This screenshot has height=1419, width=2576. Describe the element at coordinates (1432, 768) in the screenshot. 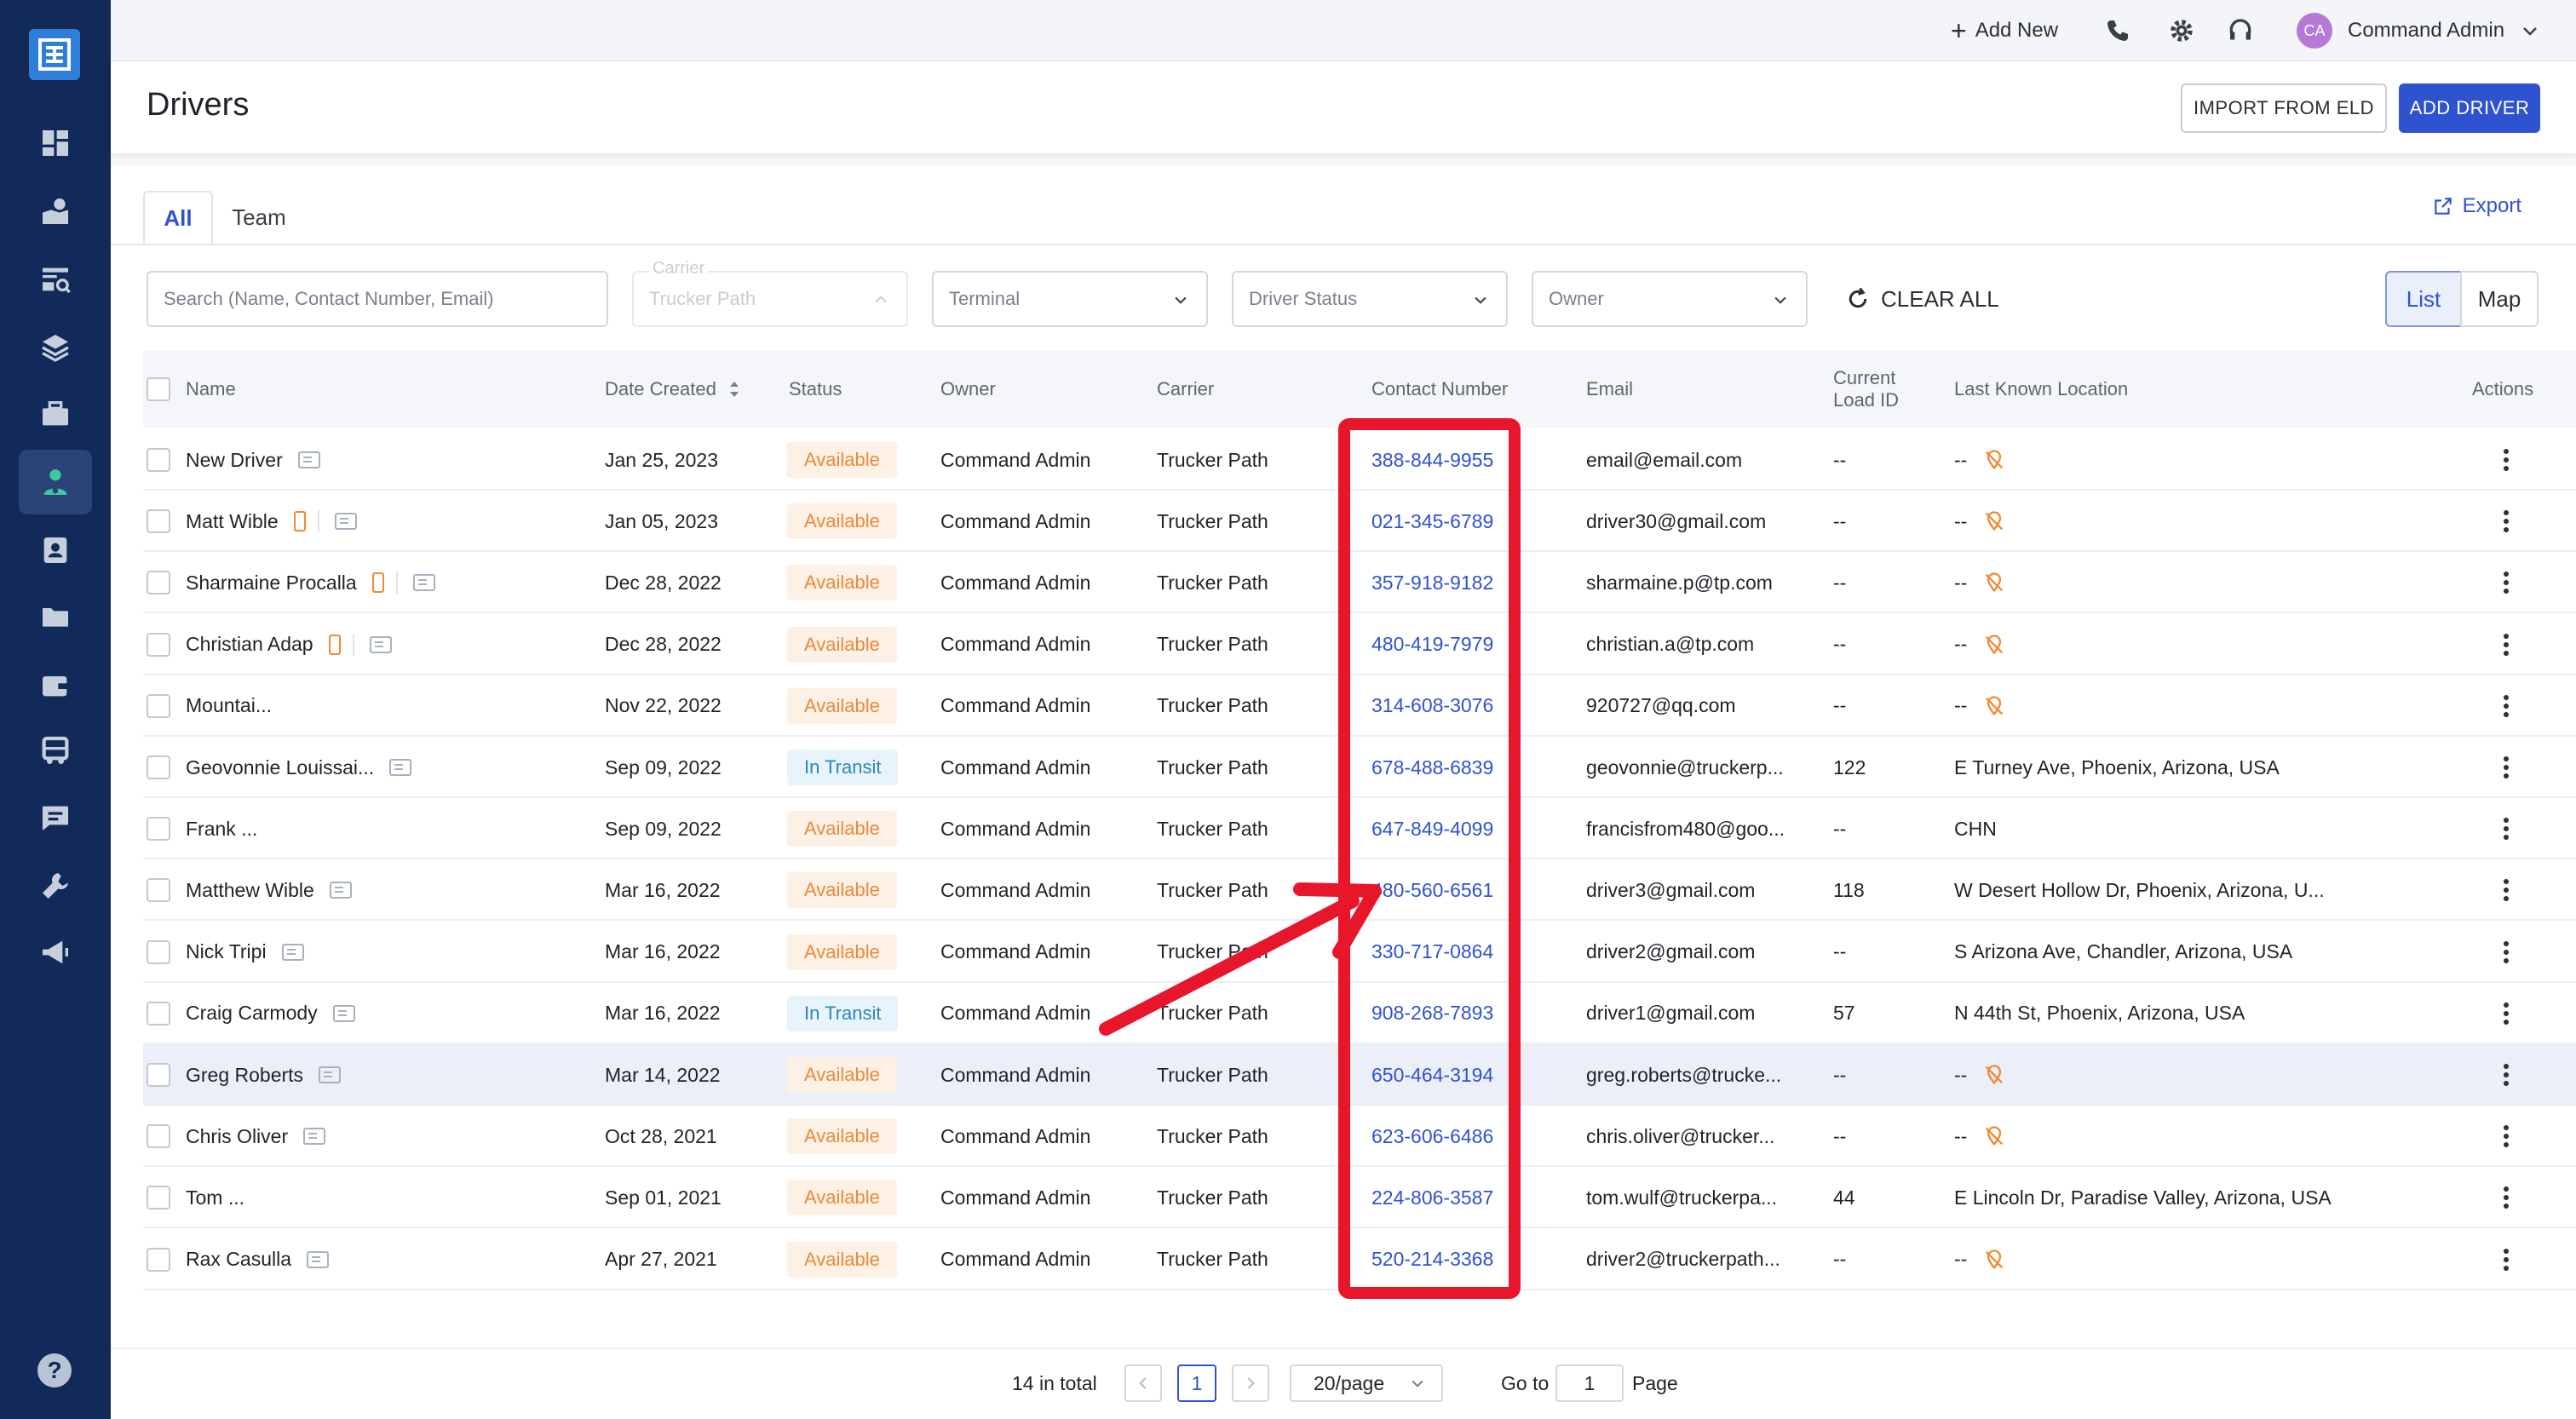

I see `contact-number-link: 678-488-6839` at that location.